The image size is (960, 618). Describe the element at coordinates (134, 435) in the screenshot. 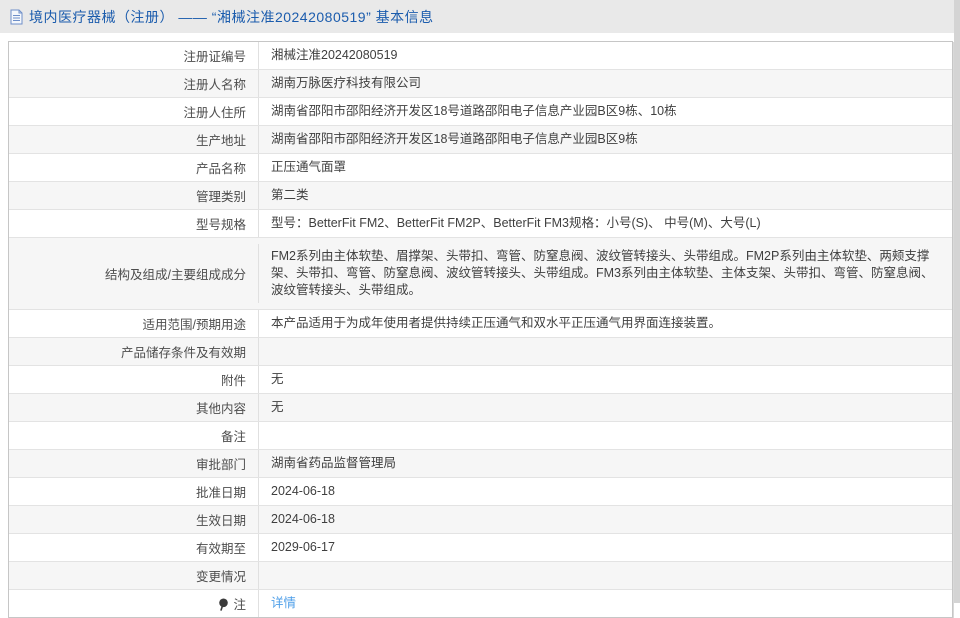

I see `row-label: 备注` at that location.